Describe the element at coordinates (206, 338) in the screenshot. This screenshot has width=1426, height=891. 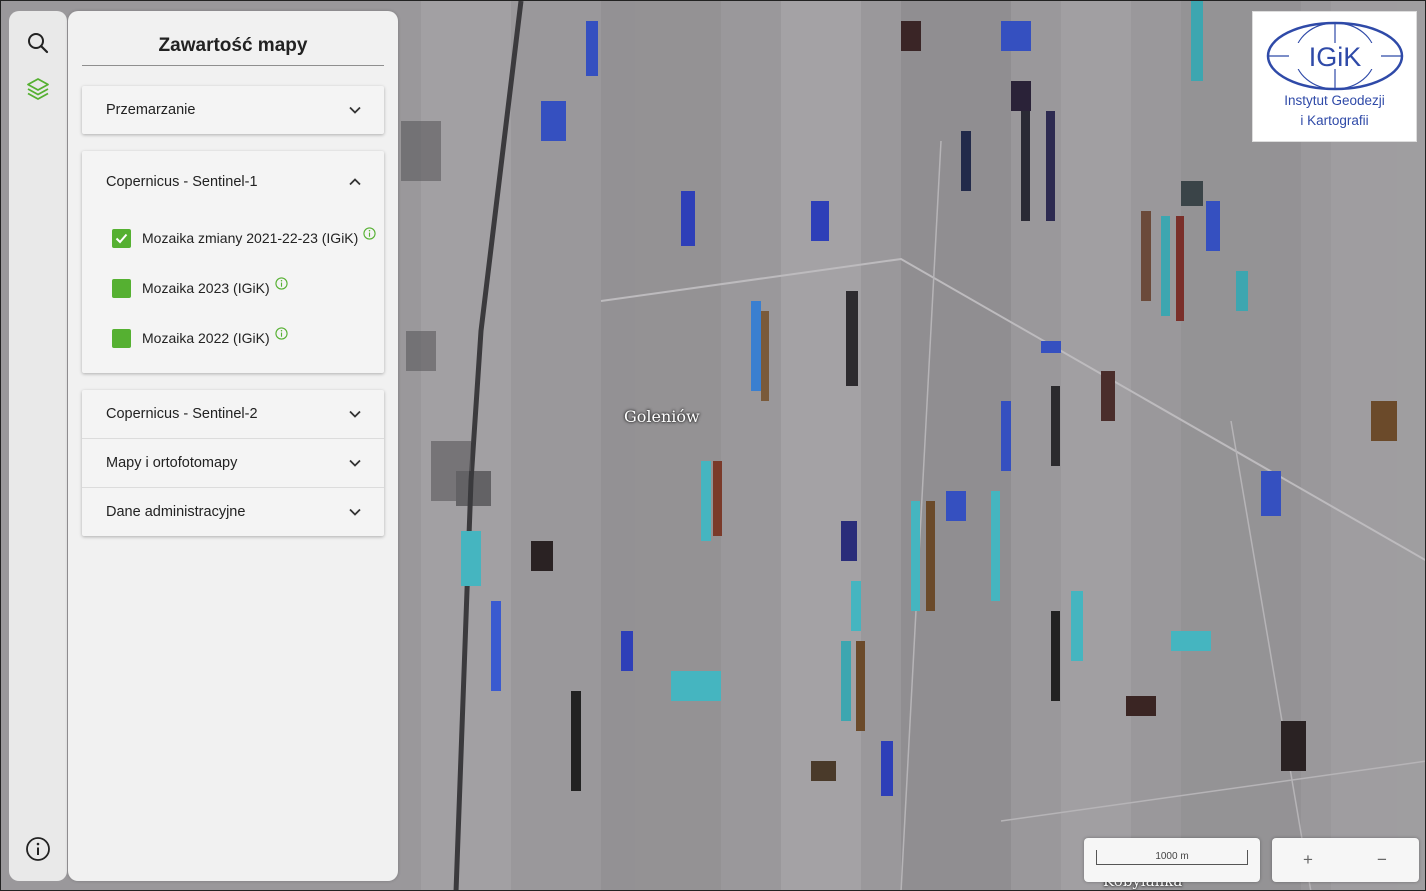
I see `layer-label: Mozaika 2022 (IGiK)` at that location.